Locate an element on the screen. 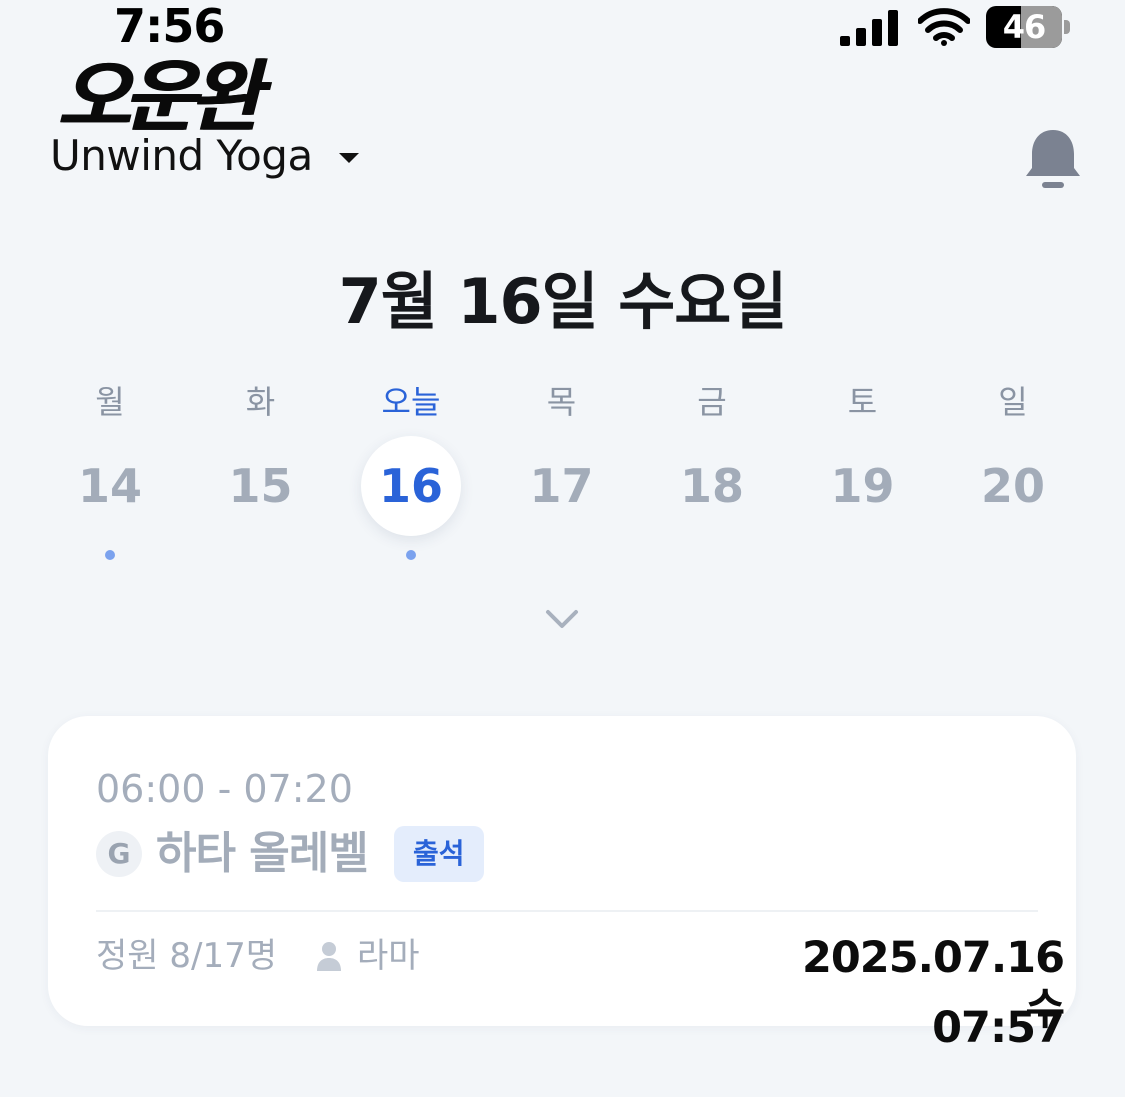 The image size is (1125, 1097). battery-tip is located at coordinates (1067, 27).